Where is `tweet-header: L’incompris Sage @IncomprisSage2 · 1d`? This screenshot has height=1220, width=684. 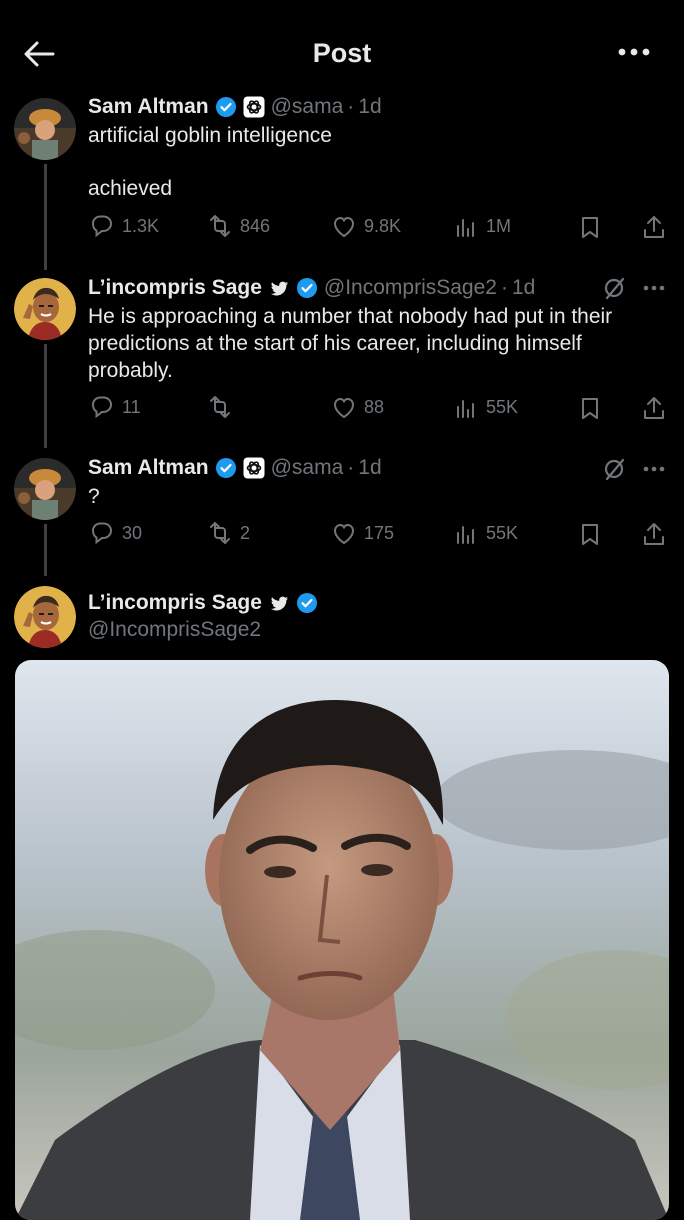 tweet-header: L’incompris Sage @IncomprisSage2 · 1d is located at coordinates (311, 288).